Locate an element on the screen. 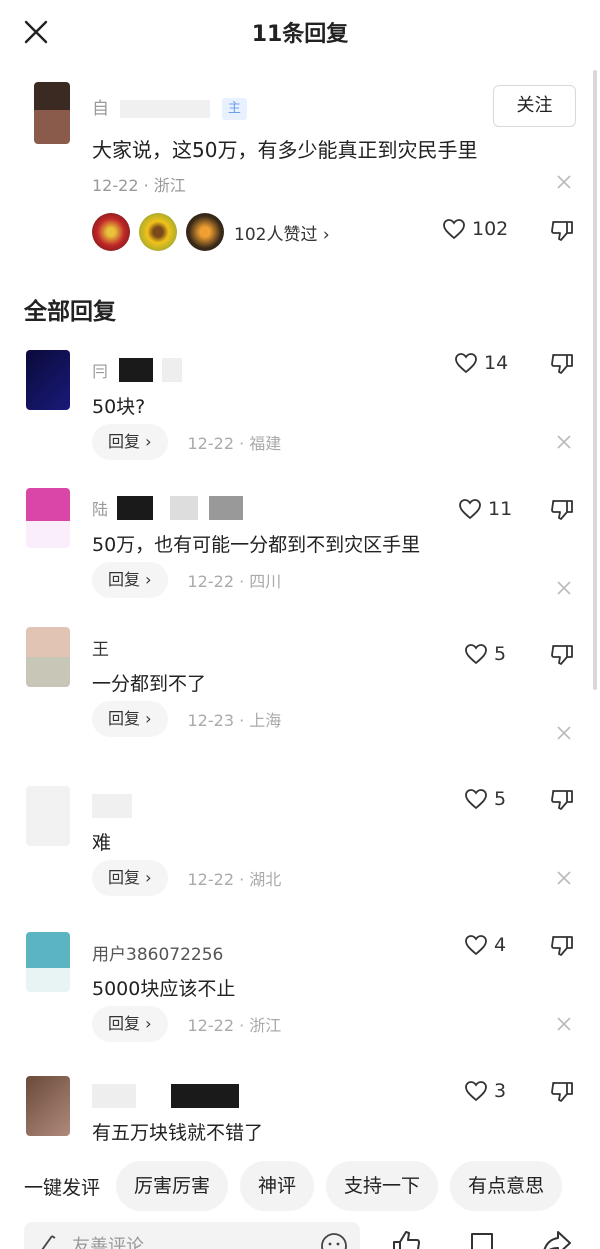  quick-comment-chip: 支持一下 is located at coordinates (382, 1186).